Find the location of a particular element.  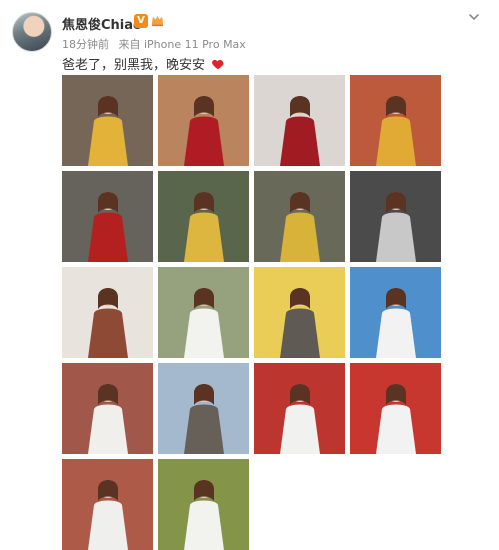

photo-yellow-sweater-brick-wall is located at coordinates (107, 120).